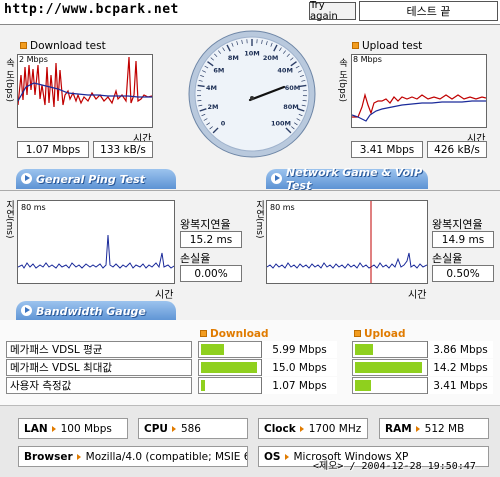 This screenshot has width=500, height=477. What do you see at coordinates (347, 260) in the screenshot?
I see `game-series` at bounding box center [347, 260].